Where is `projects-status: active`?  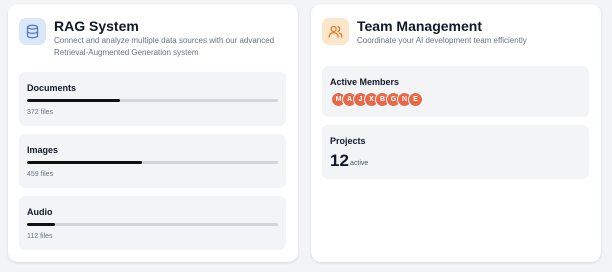
projects-status: active is located at coordinates (359, 163).